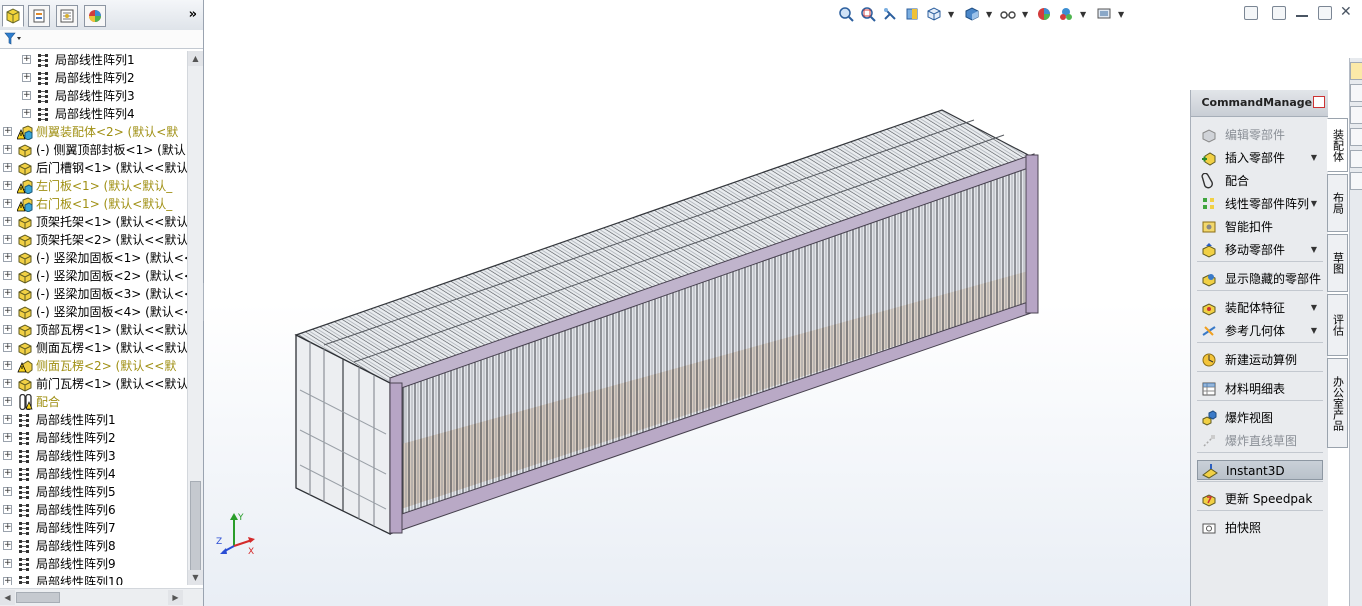  I want to click on tree-item: + 侧面瓦楞<2> (默认<<默, so click(93, 366).